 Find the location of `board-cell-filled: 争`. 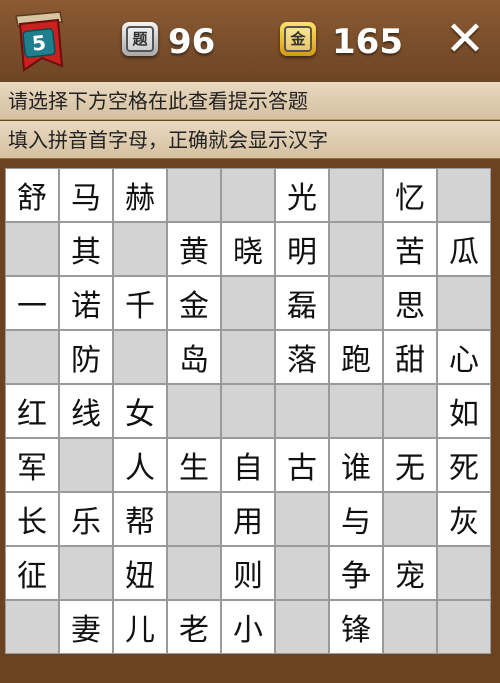

board-cell-filled: 争 is located at coordinates (356, 573).